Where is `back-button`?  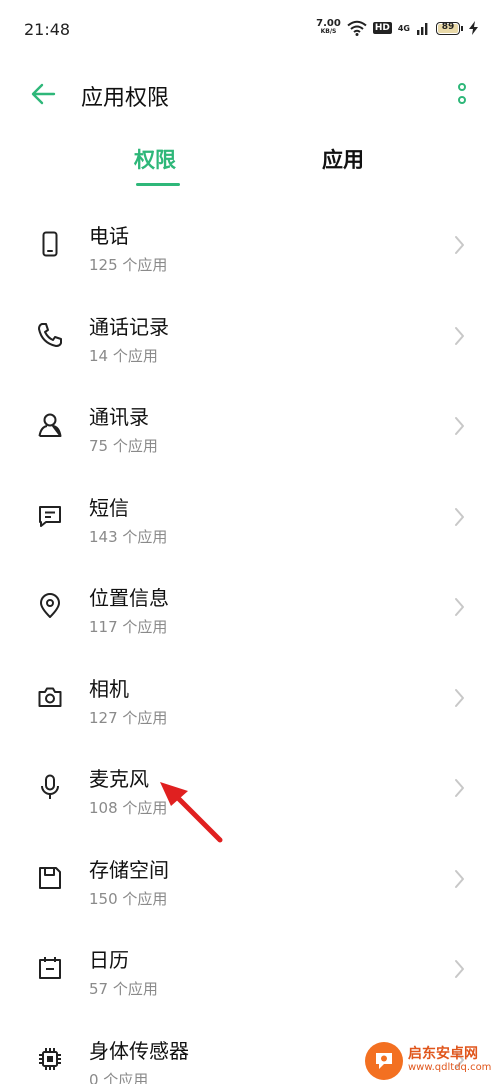 back-button is located at coordinates (44, 94).